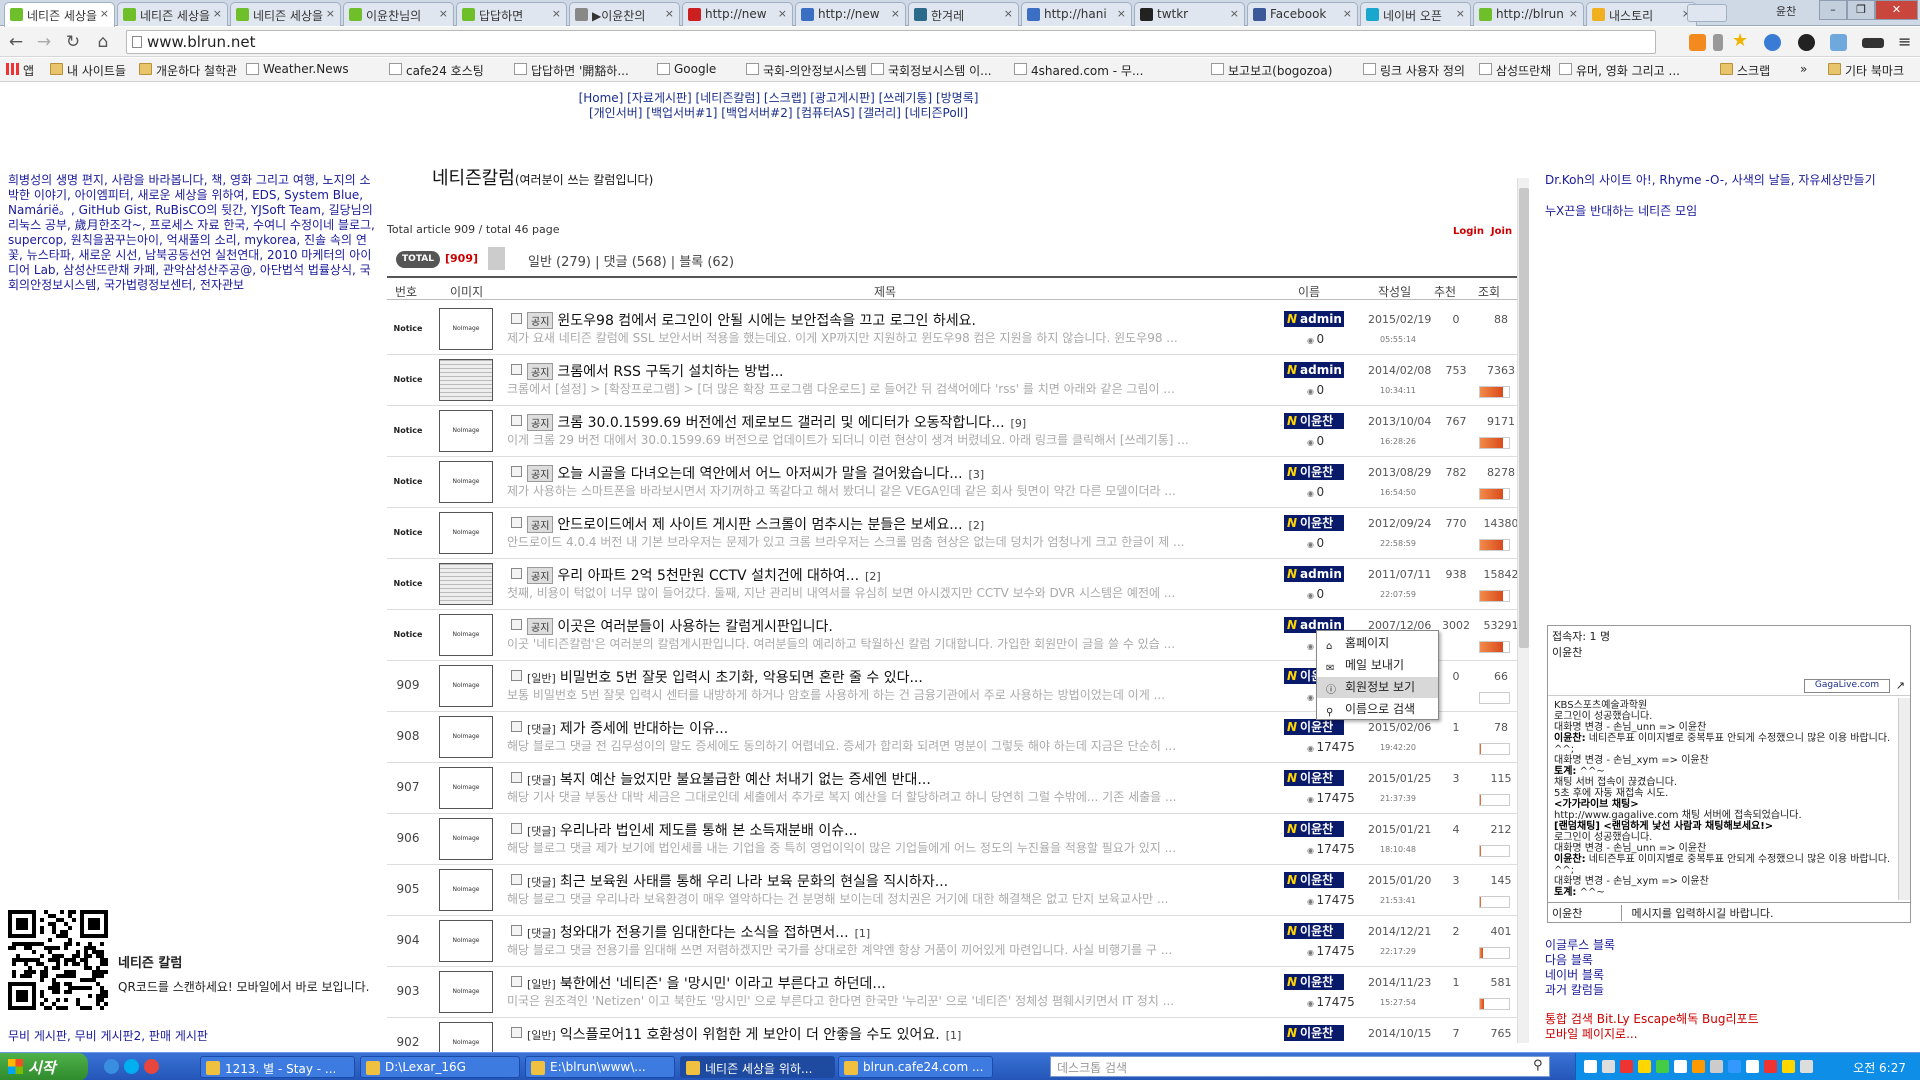 This screenshot has width=1920, height=1080. Describe the element at coordinates (297, 69) in the screenshot. I see `bookmark-item: Weather.News` at that location.